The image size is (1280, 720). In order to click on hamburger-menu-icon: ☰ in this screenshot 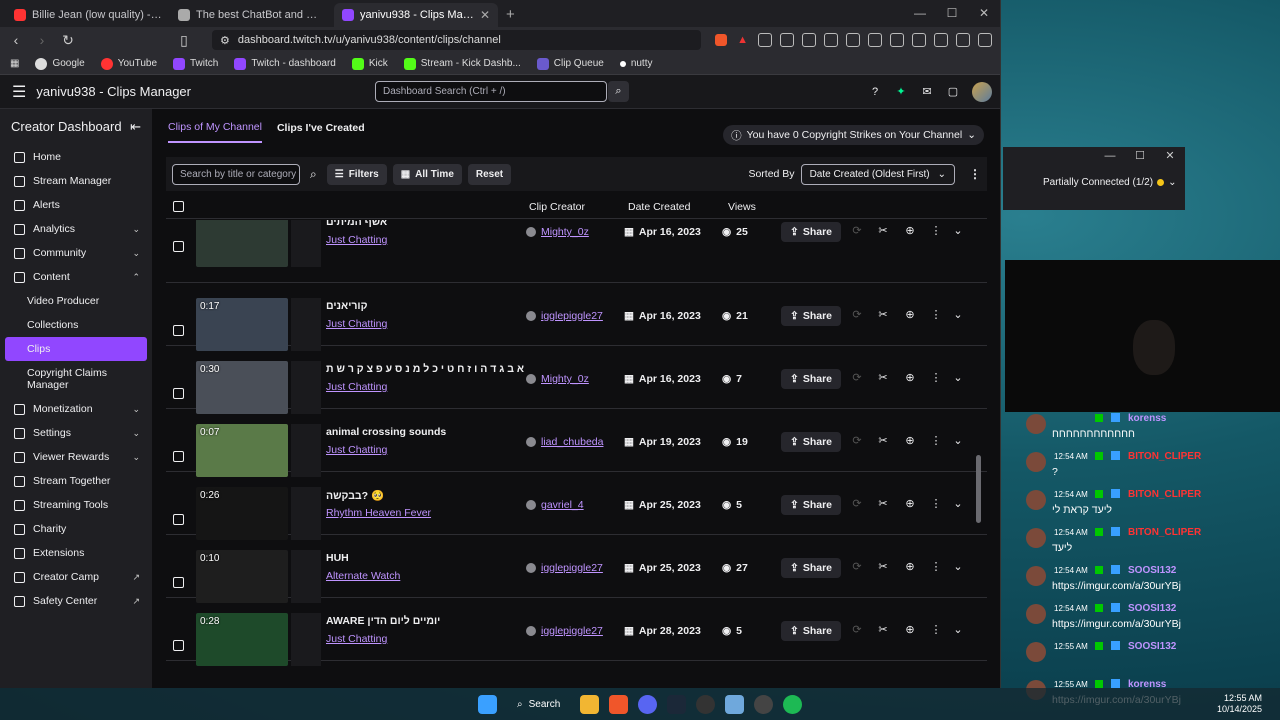, I will do `click(19, 92)`.